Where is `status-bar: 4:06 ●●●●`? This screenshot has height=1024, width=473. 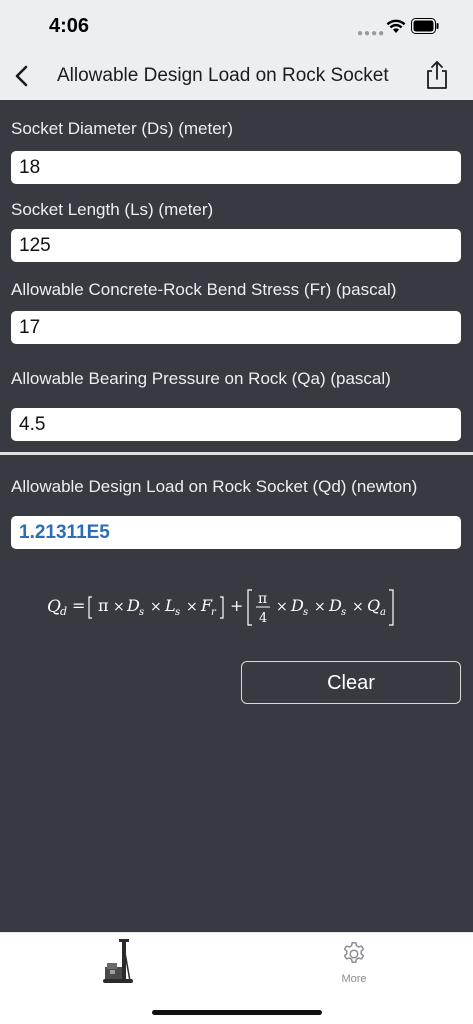
status-bar: 4:06 ●●●● is located at coordinates (236, 26).